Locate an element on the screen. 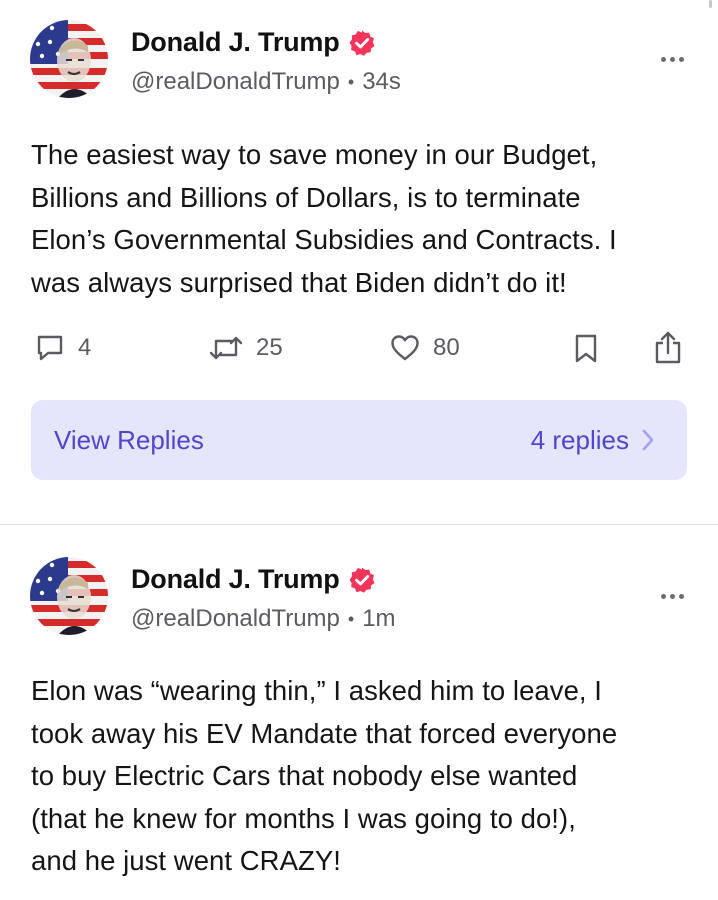  replies-count: 4 replies is located at coordinates (579, 439).